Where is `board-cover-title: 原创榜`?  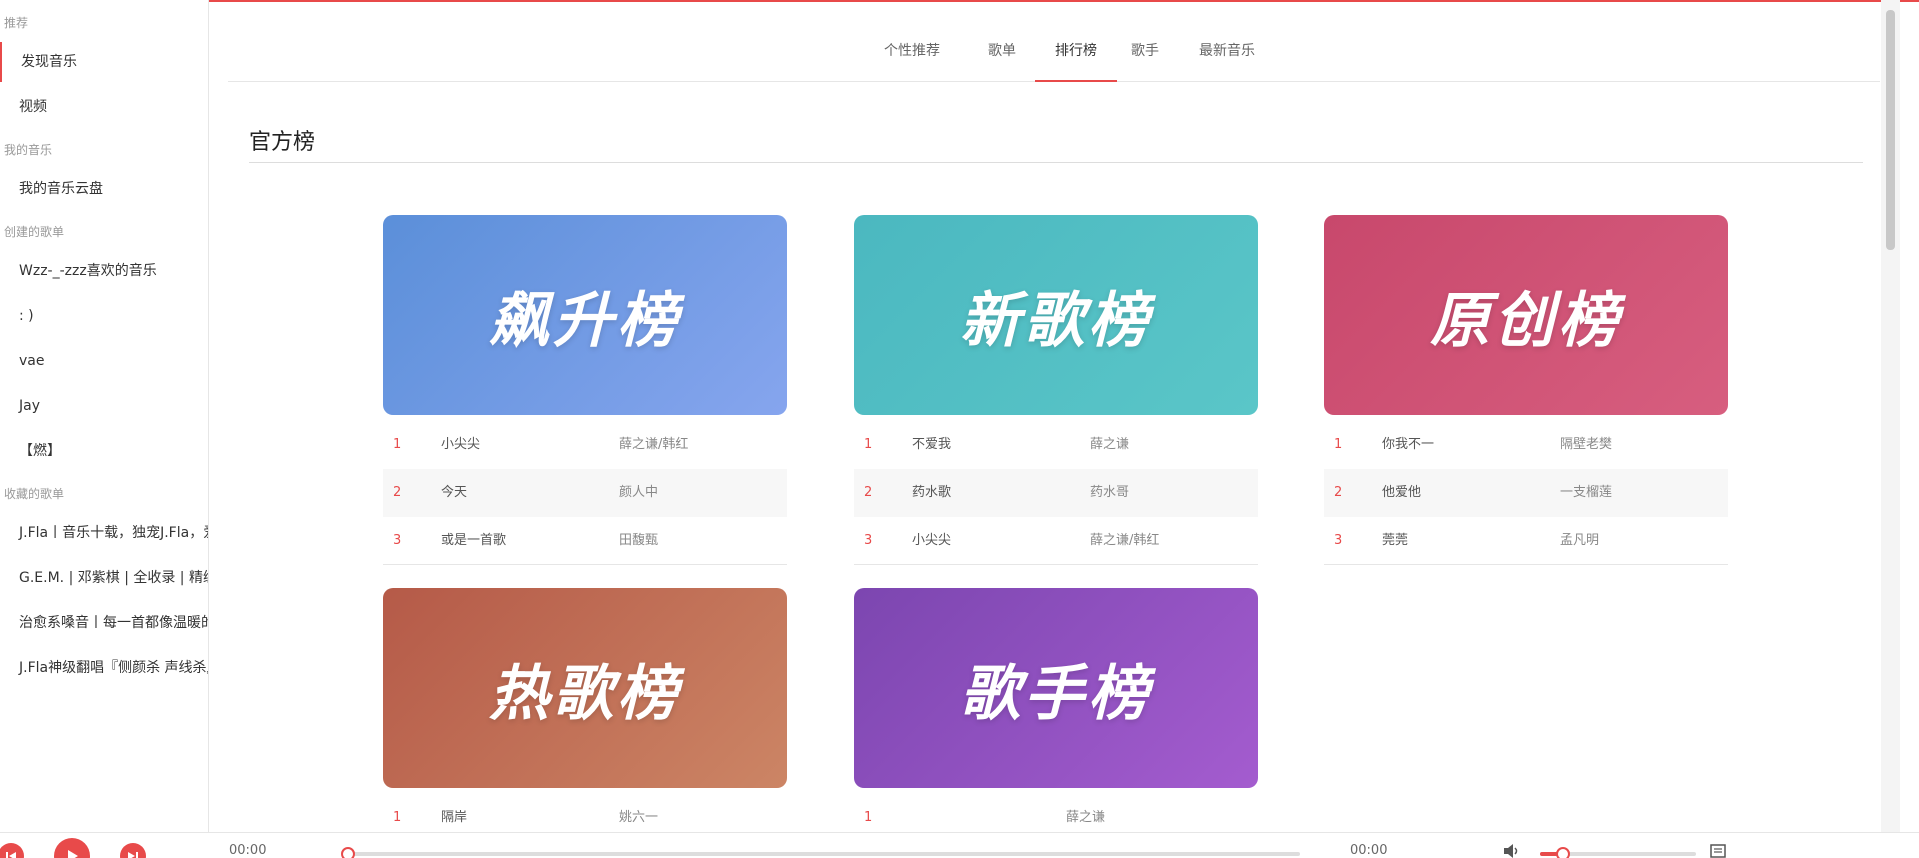
board-cover-title: 原创榜 is located at coordinates (1526, 320).